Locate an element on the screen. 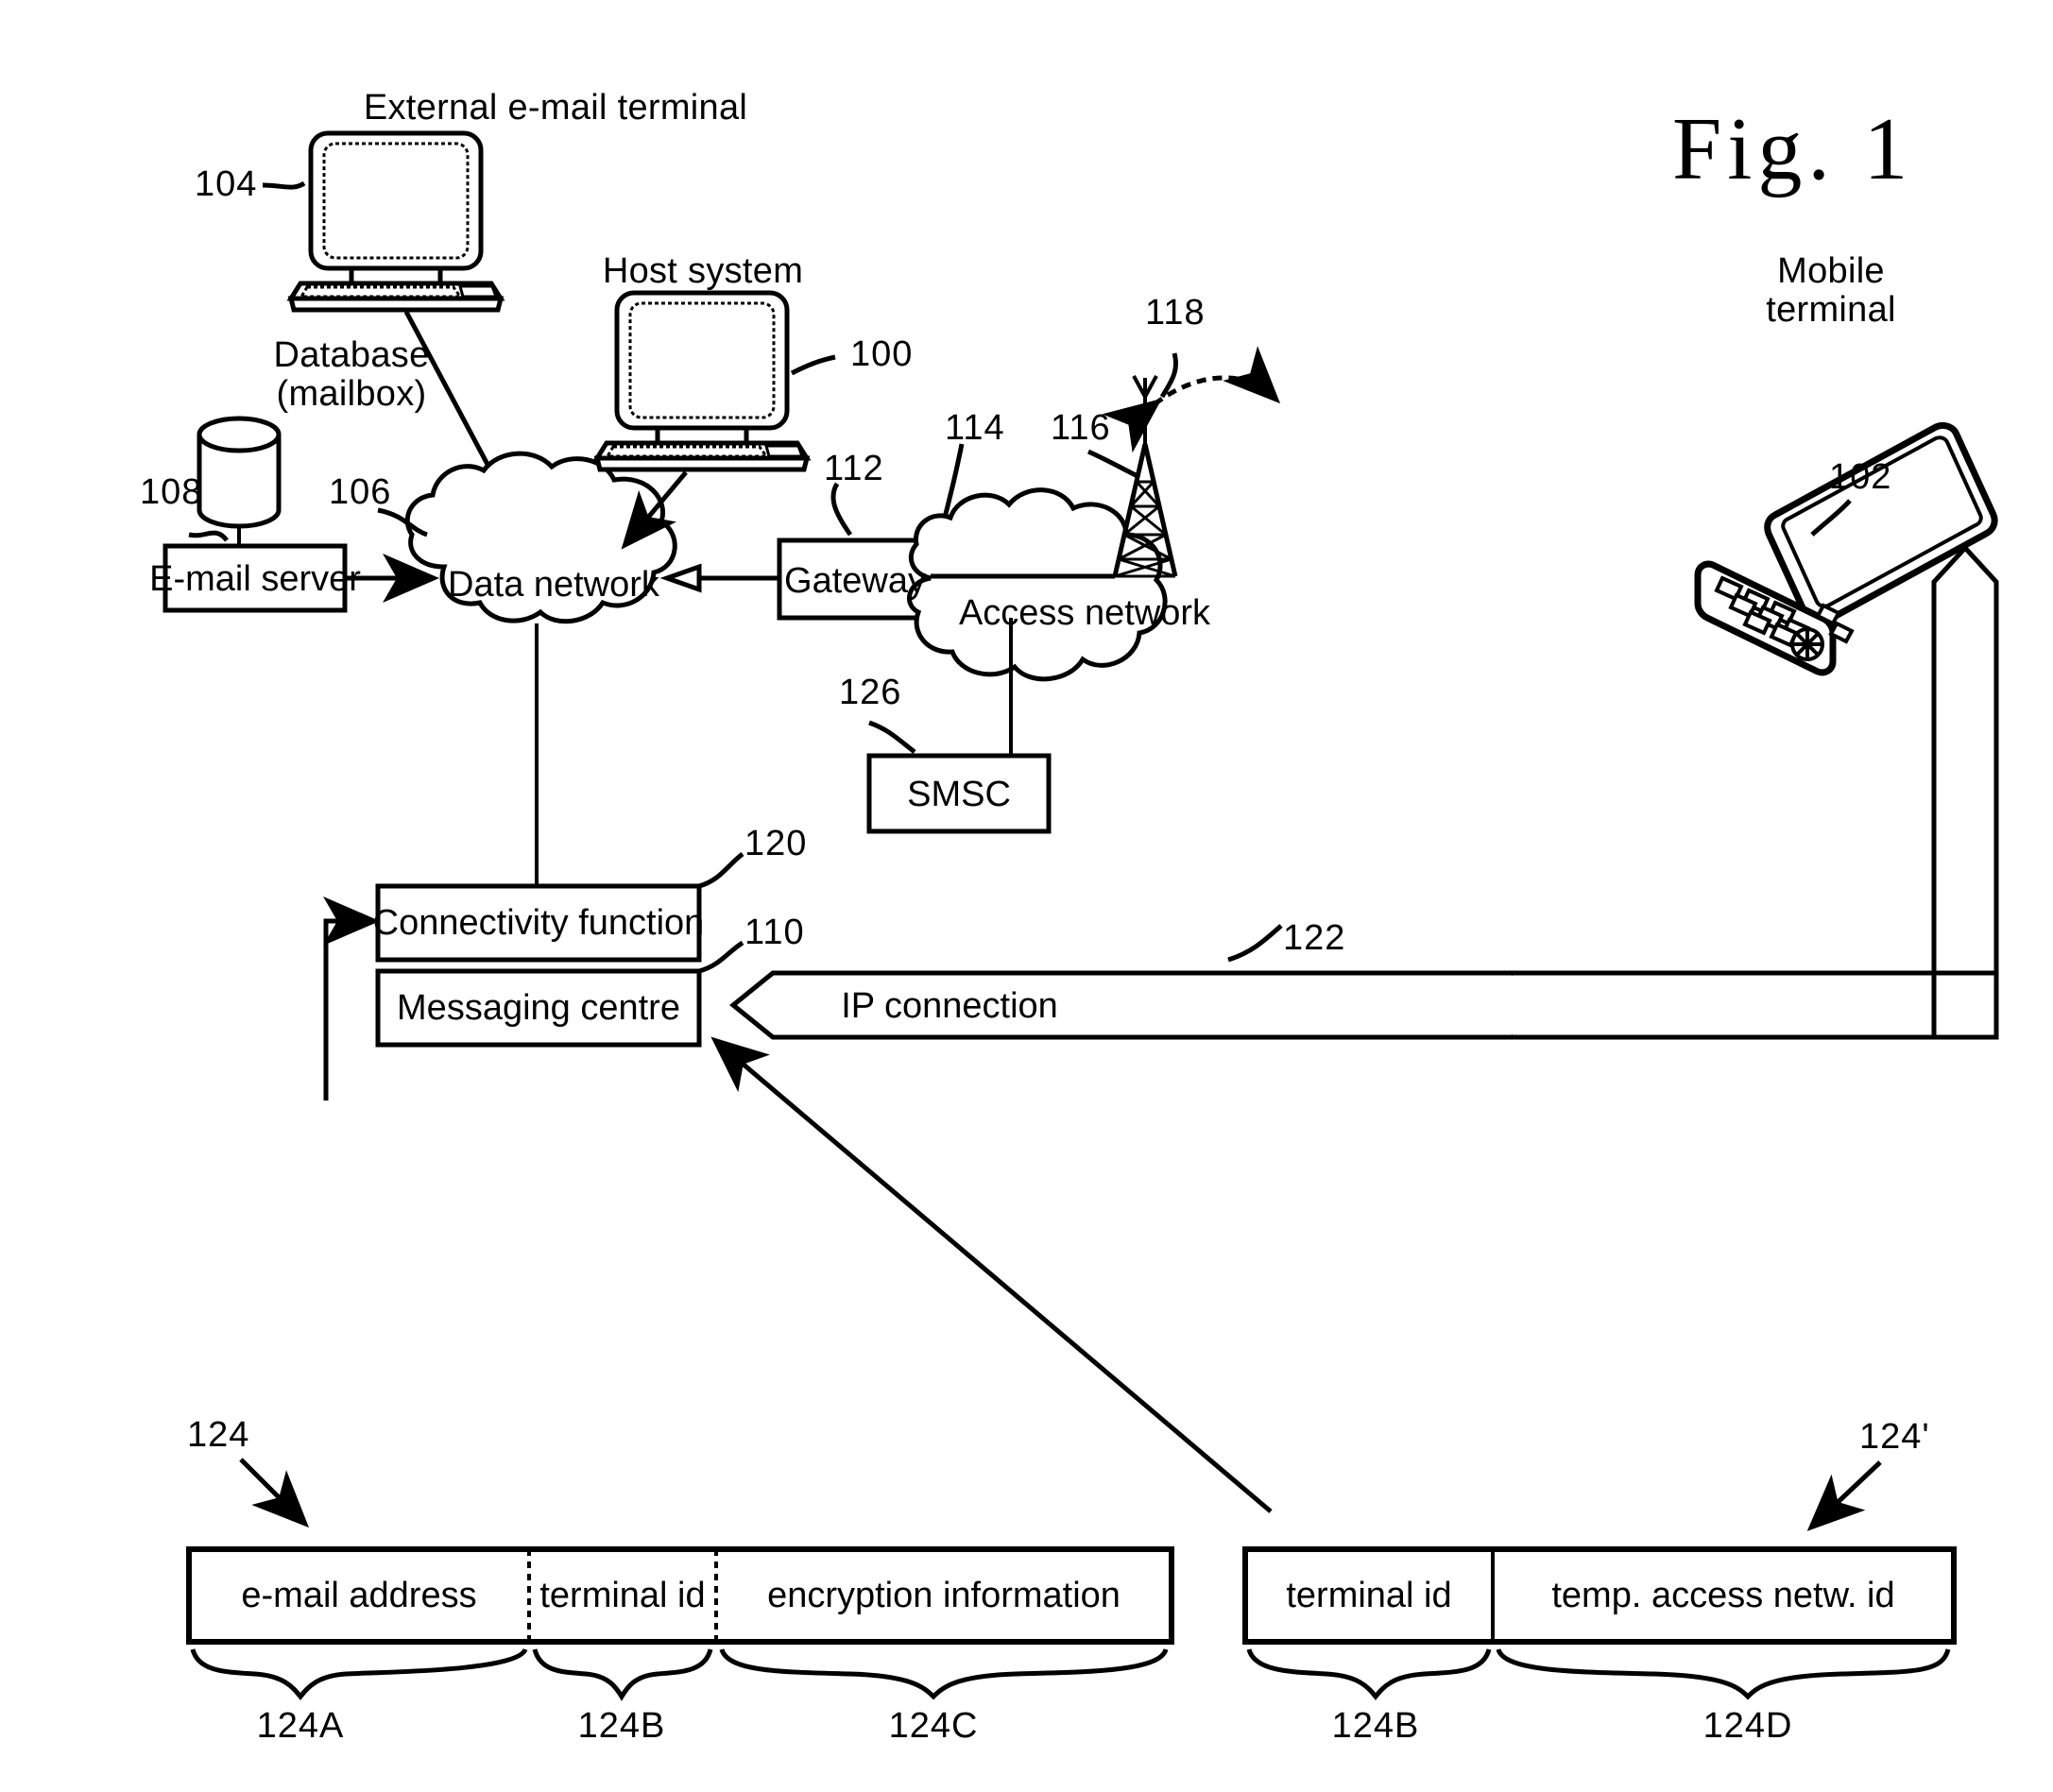 Image resolution: width=2053 pixels, height=1792 pixels. caption-mobile-terminal-line2: terminal is located at coordinates (1831, 310).